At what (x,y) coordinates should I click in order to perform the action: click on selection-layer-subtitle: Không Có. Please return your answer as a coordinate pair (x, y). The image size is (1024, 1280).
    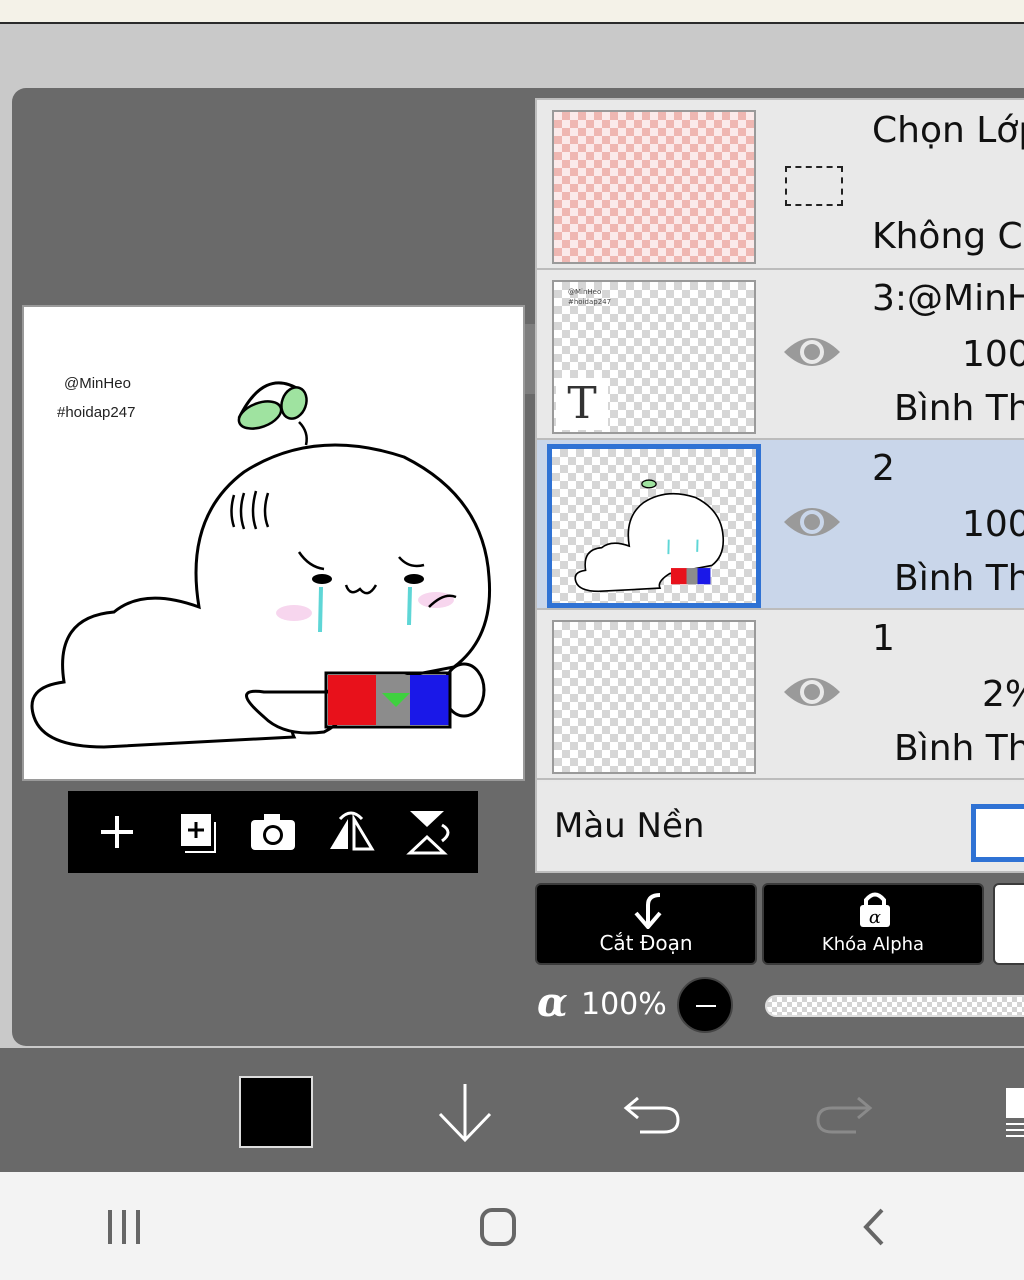
    Looking at the image, I should click on (948, 236).